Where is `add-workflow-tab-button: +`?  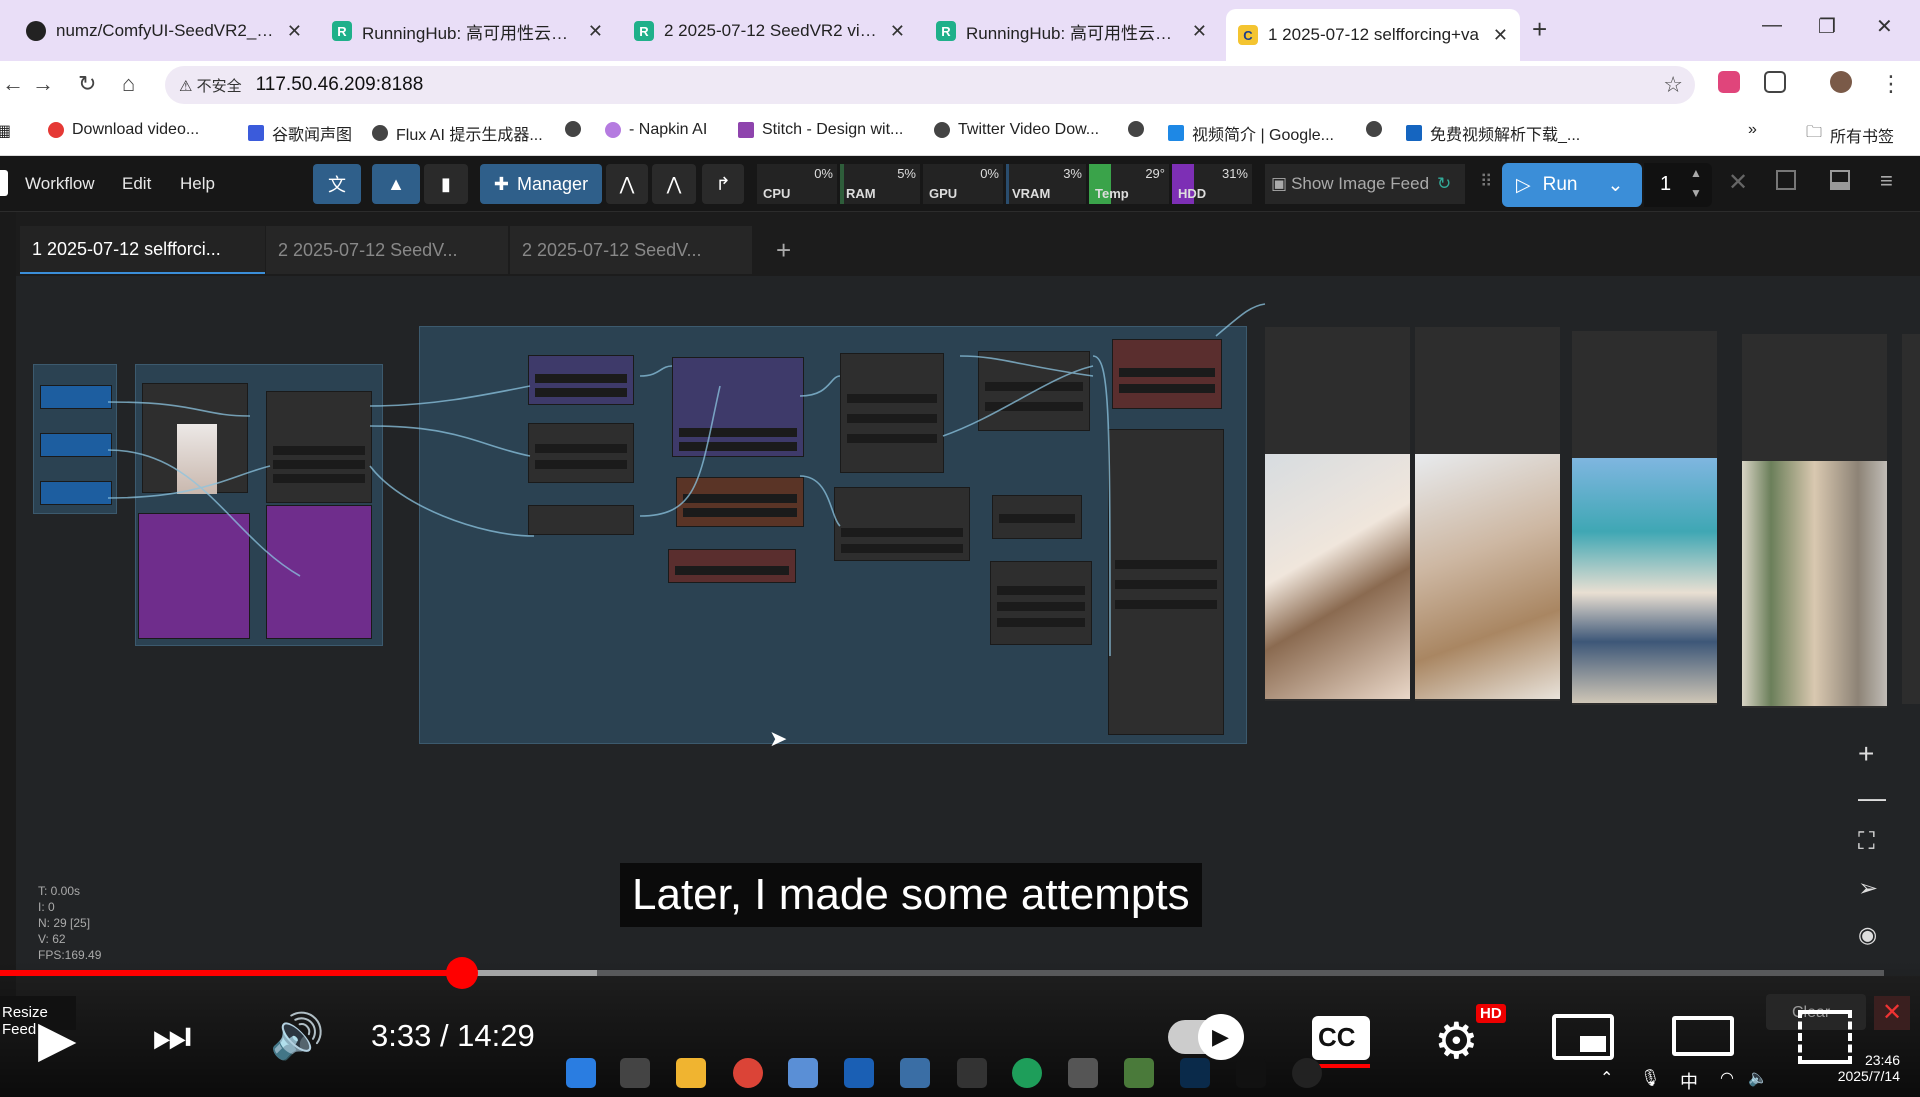
add-workflow-tab-button: + is located at coordinates (779, 250).